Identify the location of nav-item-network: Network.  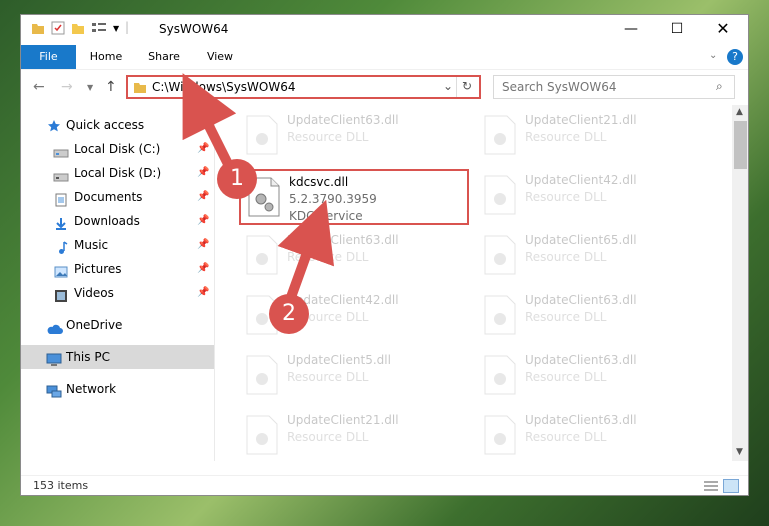
(117, 389).